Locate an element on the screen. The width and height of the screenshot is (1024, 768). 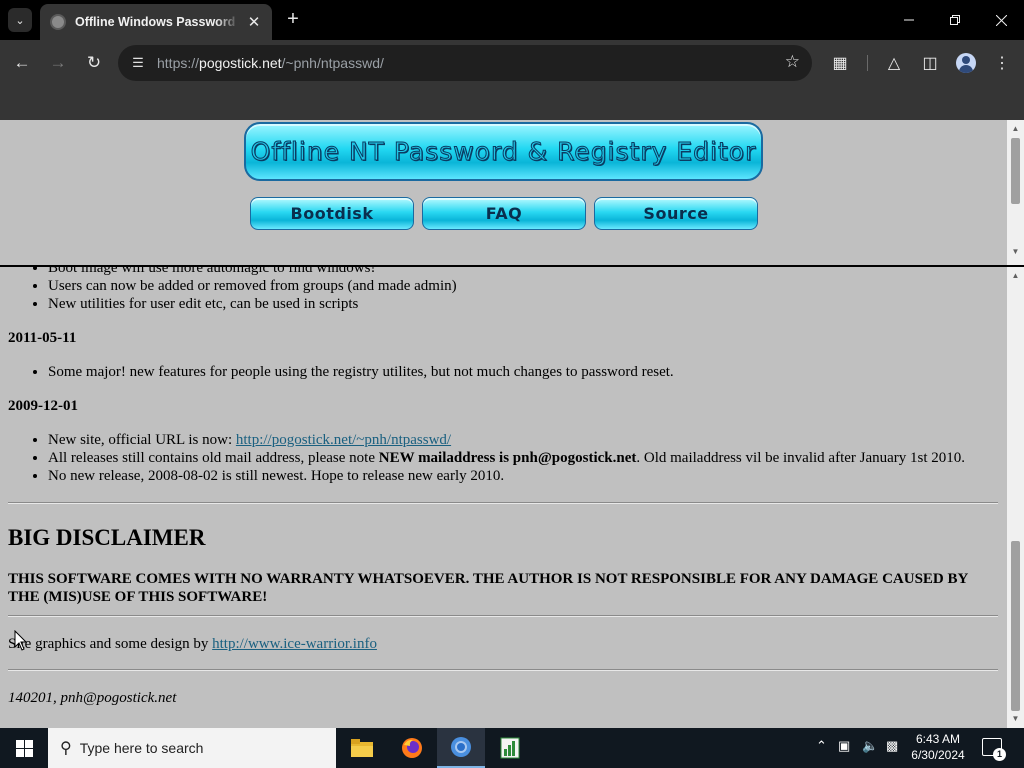
header-scrollbar: ▲ ▼ is located at coordinates (1015, 192).